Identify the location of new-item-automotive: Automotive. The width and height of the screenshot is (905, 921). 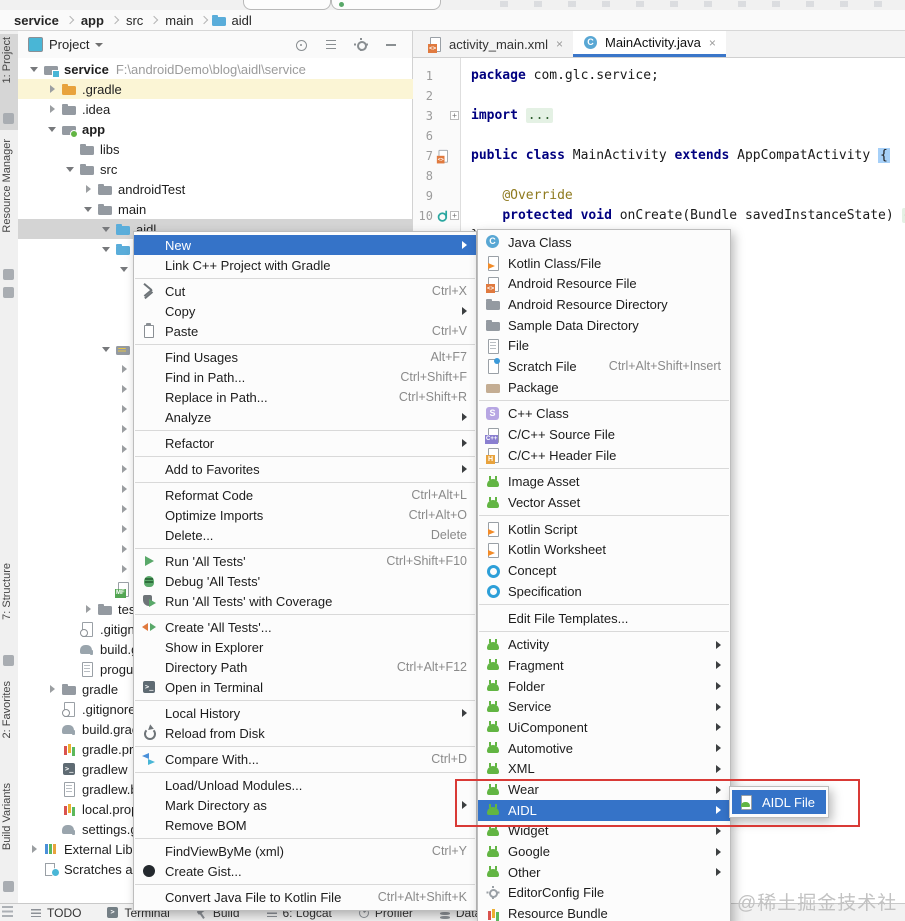
(604, 748).